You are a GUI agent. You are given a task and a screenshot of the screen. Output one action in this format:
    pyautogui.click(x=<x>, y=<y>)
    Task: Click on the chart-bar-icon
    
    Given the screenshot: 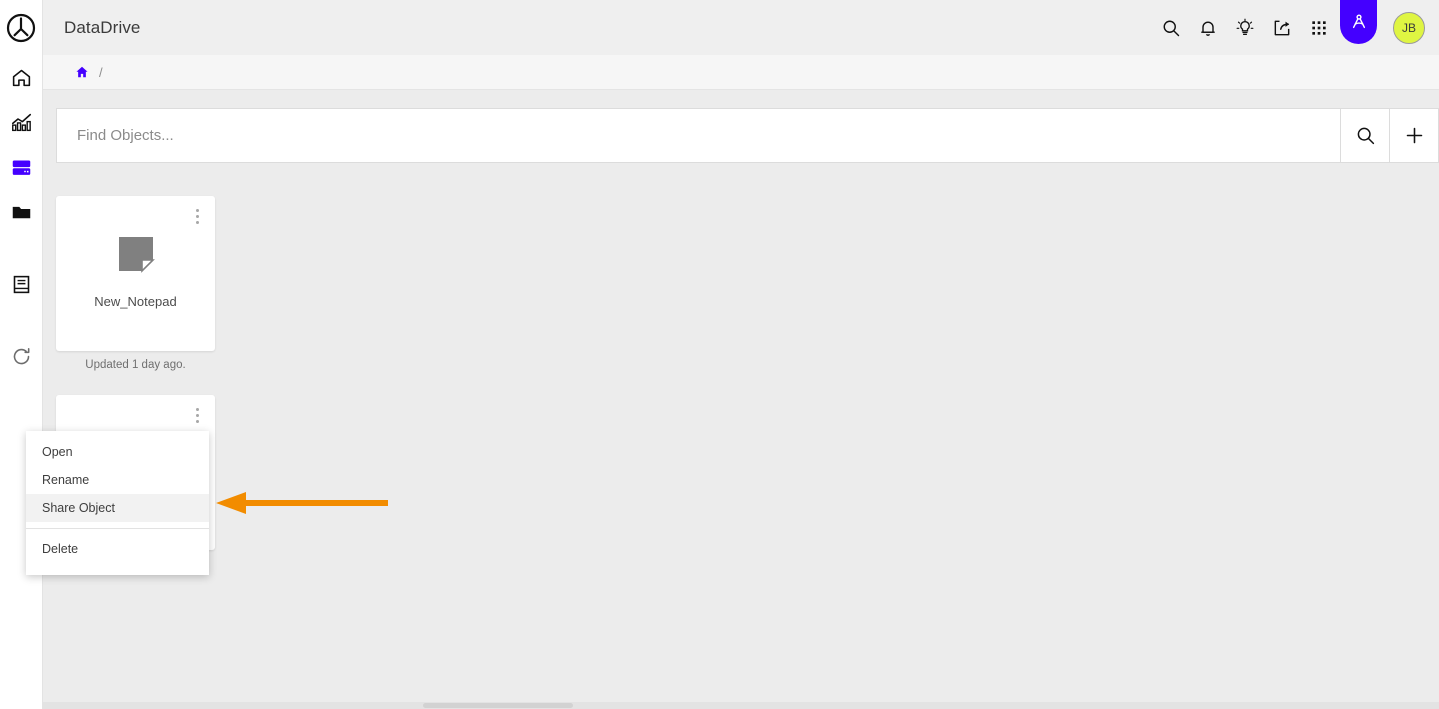 What is the action you would take?
    pyautogui.click(x=21, y=122)
    